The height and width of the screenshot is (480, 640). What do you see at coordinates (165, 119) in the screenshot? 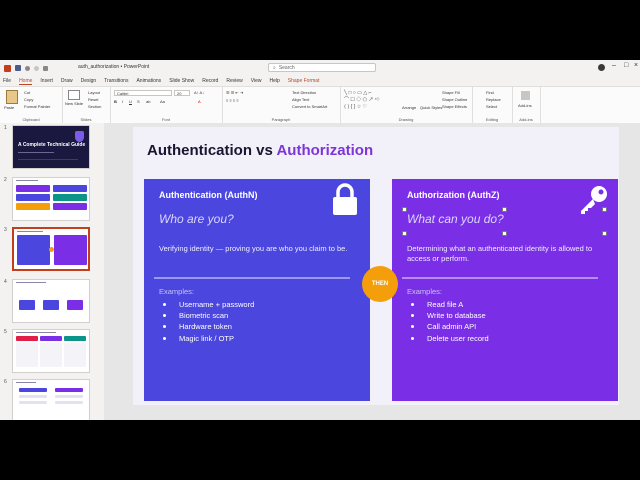
I see `font-label: Font` at bounding box center [165, 119].